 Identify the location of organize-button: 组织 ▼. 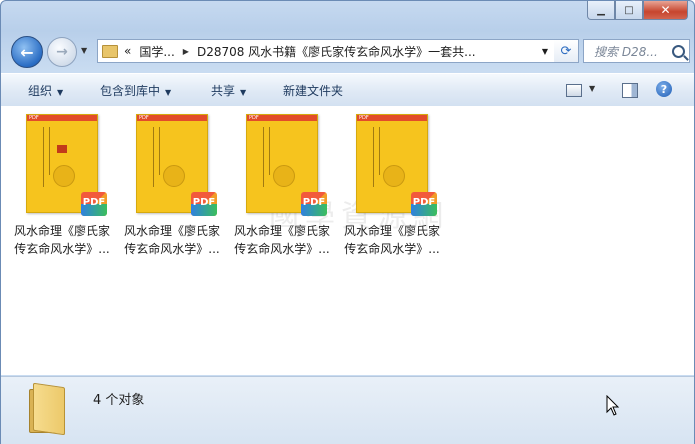
(45, 90).